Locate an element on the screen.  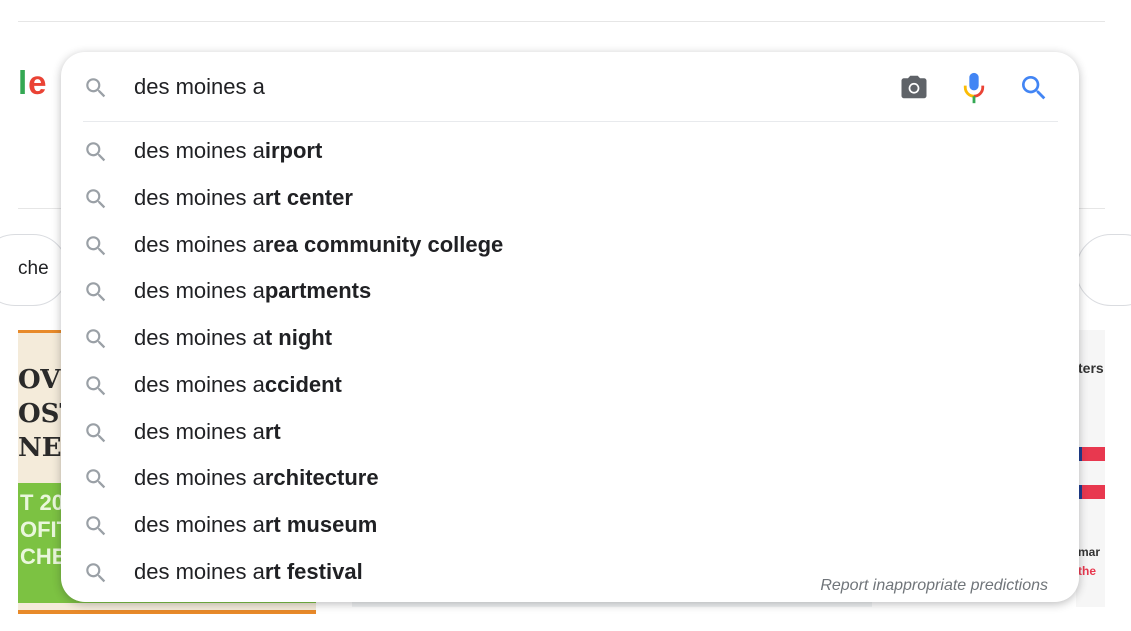
suggestion-text: des moines accident is located at coordinates (238, 384).